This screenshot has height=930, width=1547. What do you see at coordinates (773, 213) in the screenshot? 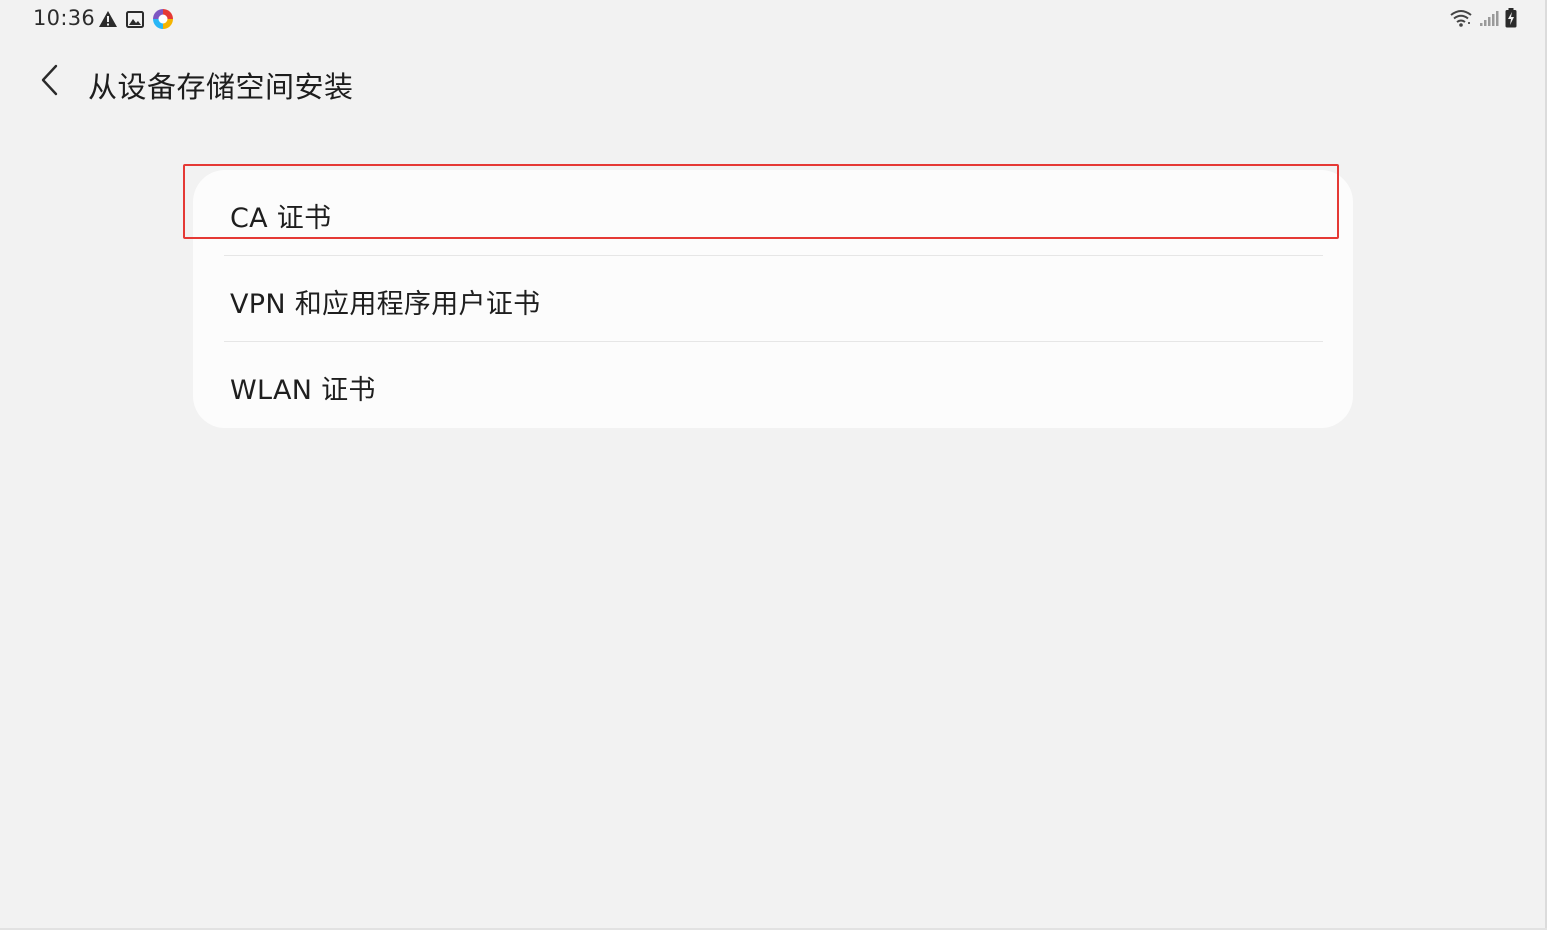
I see `list-item-ca-certificate: CA 证书` at bounding box center [773, 213].